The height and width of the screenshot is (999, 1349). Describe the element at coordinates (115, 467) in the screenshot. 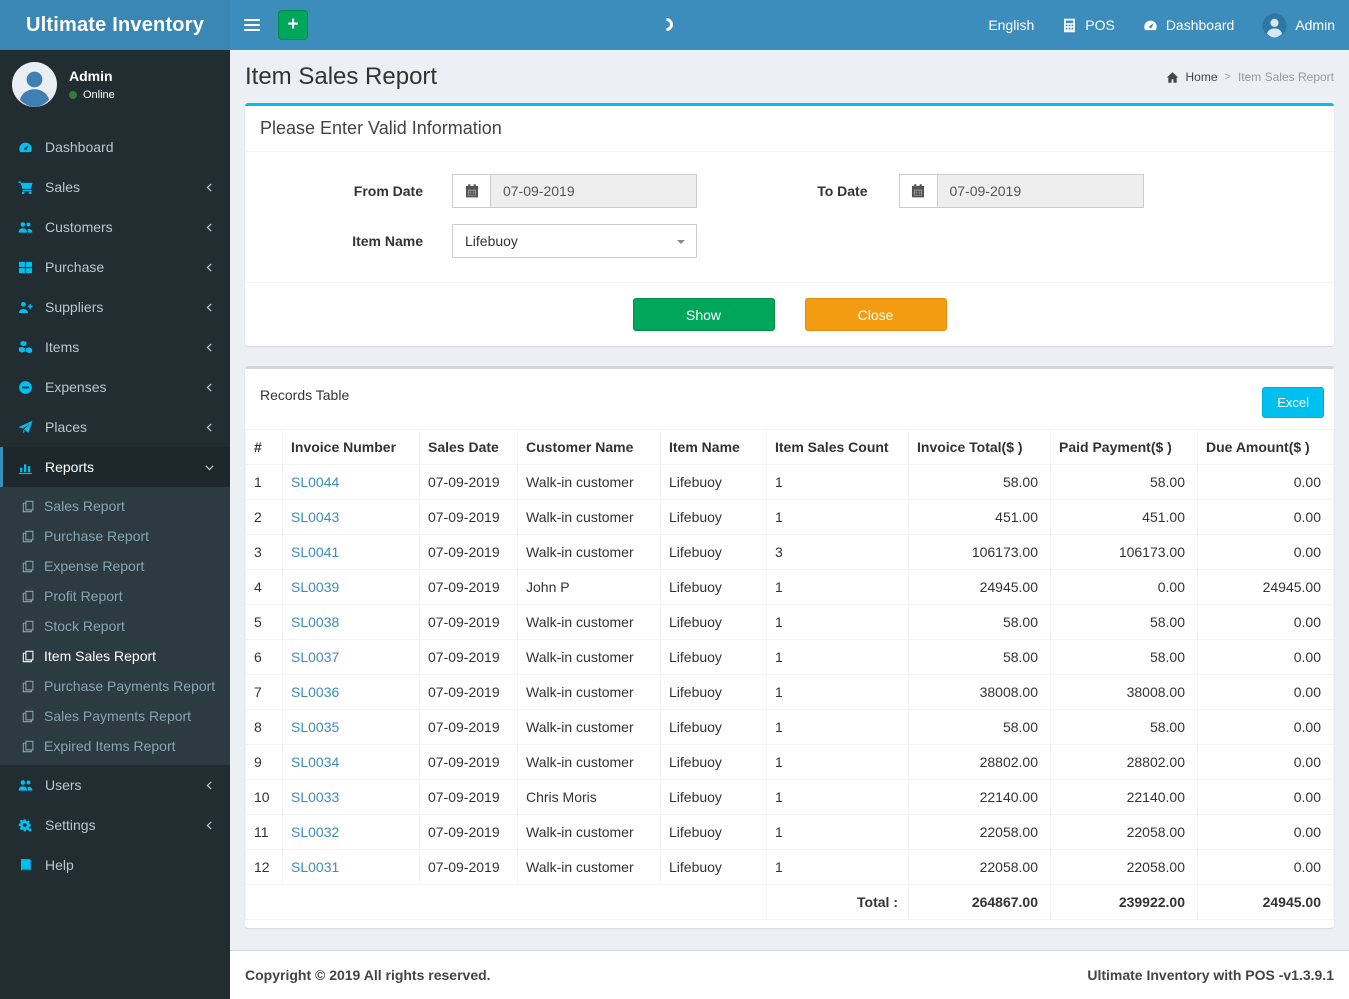

I see `sidebar-item-reports: Reports` at that location.